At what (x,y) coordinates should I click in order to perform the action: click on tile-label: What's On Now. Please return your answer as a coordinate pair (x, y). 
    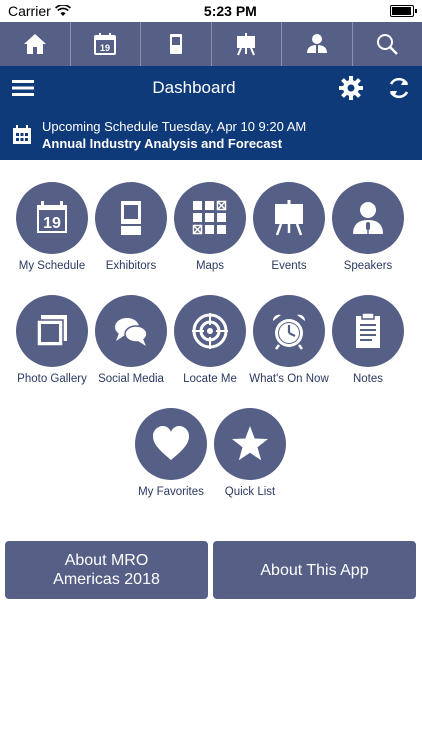
    Looking at the image, I should click on (289, 379).